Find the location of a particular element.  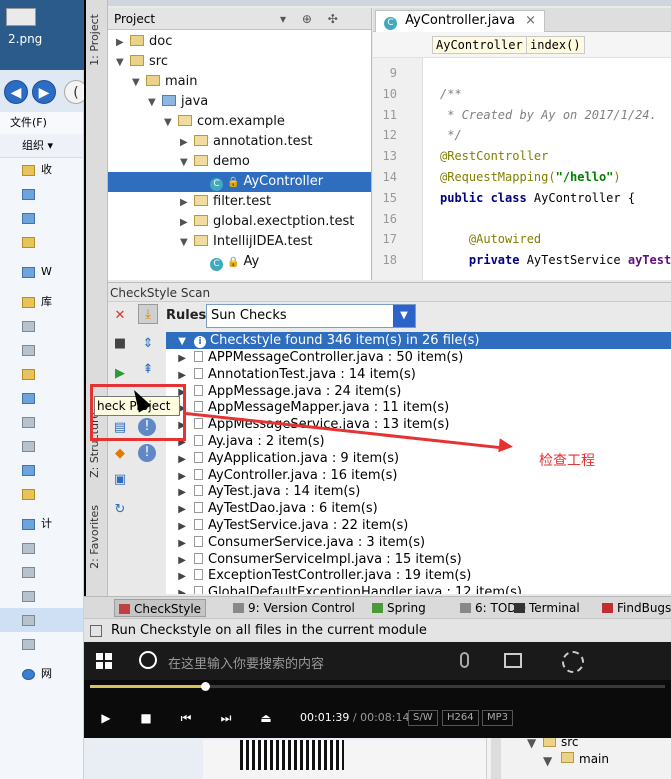

tool-tab: Spring is located at coordinates (399, 608).